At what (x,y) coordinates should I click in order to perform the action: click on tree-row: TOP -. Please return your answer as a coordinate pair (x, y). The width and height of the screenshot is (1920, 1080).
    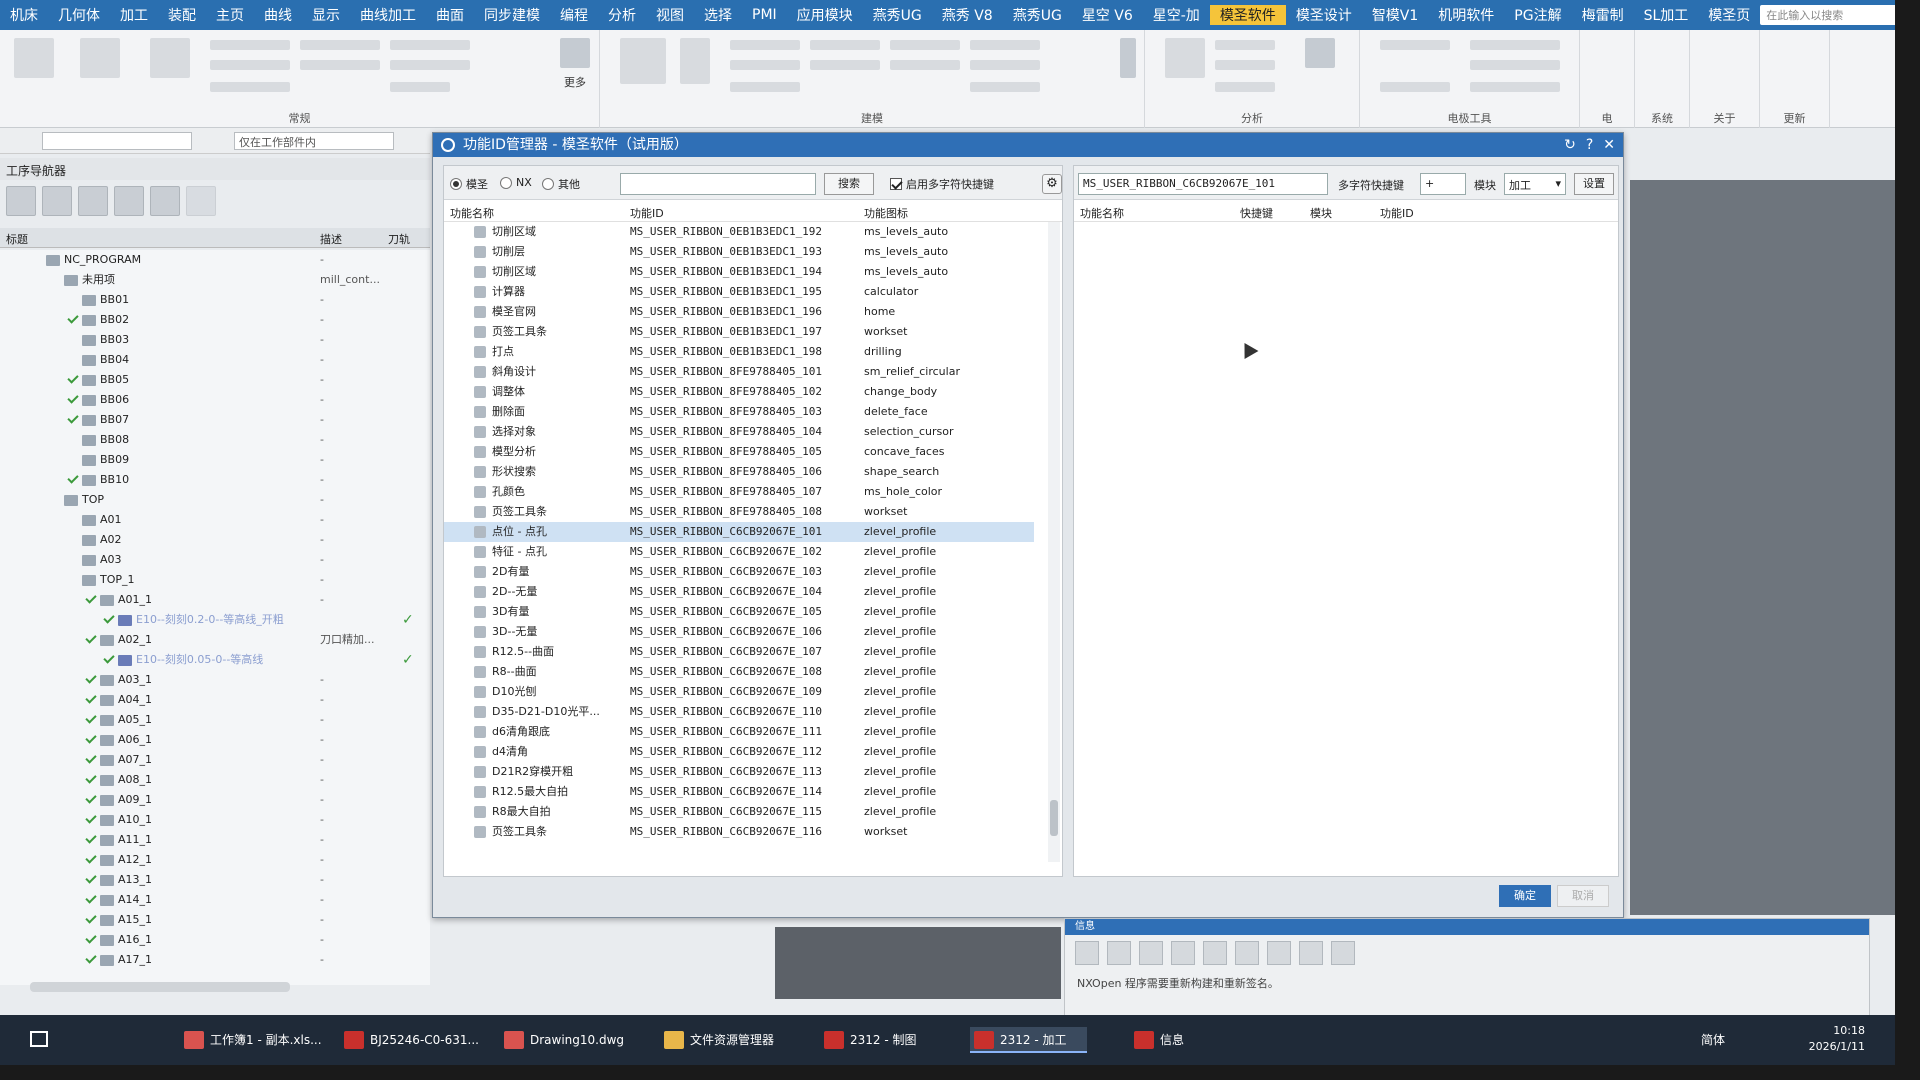
    Looking at the image, I should click on (215, 500).